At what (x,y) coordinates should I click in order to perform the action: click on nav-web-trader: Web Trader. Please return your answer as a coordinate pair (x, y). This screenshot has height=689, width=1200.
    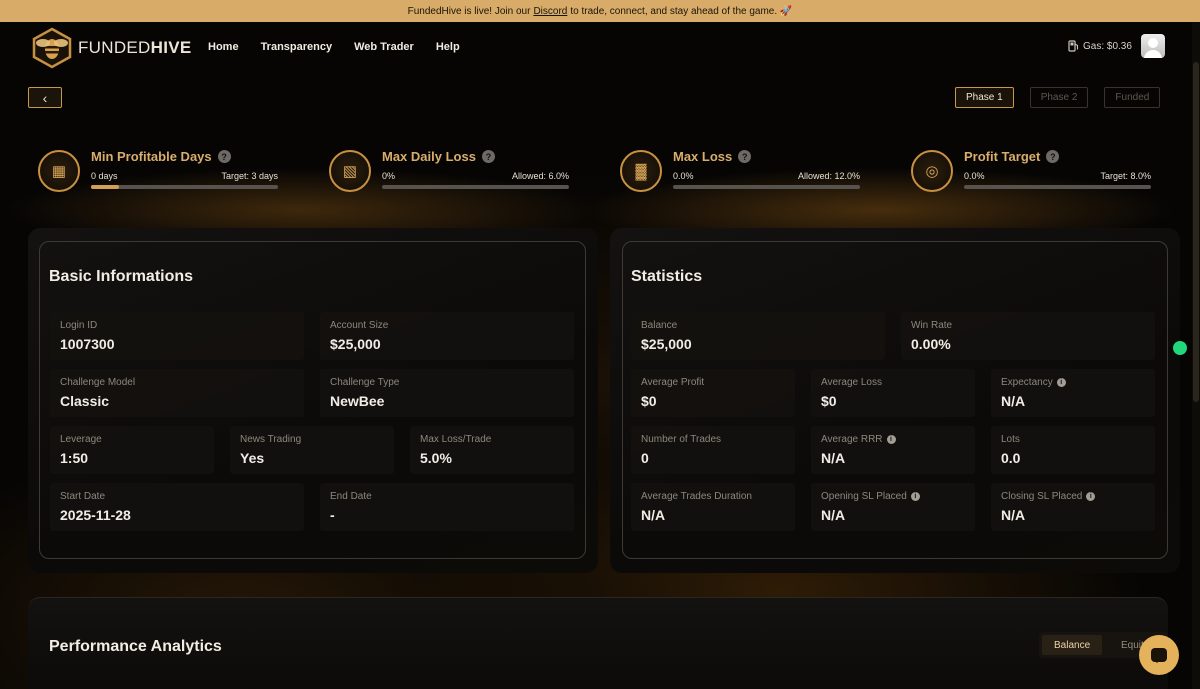
    Looking at the image, I should click on (384, 47).